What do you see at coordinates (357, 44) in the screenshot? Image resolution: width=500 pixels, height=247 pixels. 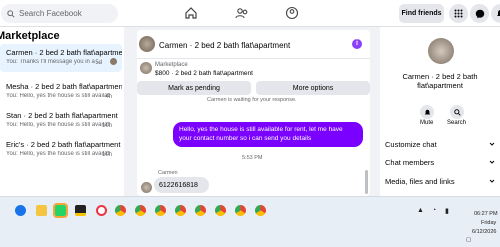 I see `info-icon: i` at bounding box center [357, 44].